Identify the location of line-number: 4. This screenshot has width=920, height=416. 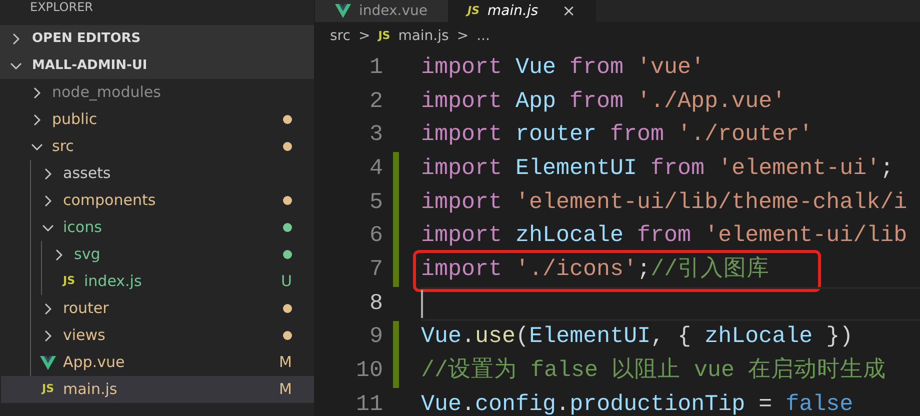
(376, 169).